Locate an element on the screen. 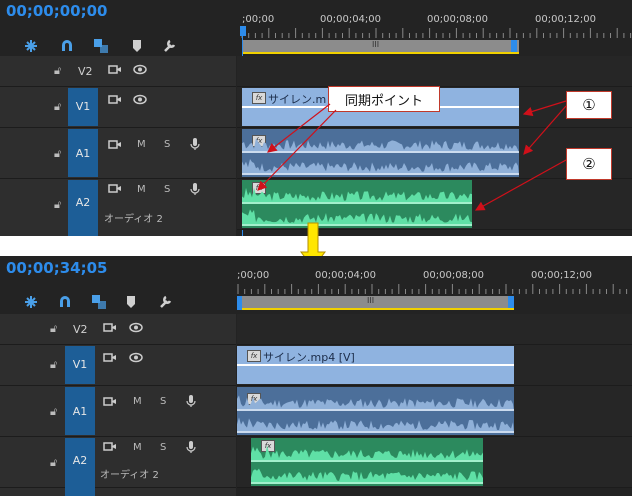 Image resolution: width=632 pixels, height=496 pixels. work-area-bar: III is located at coordinates (375, 302).